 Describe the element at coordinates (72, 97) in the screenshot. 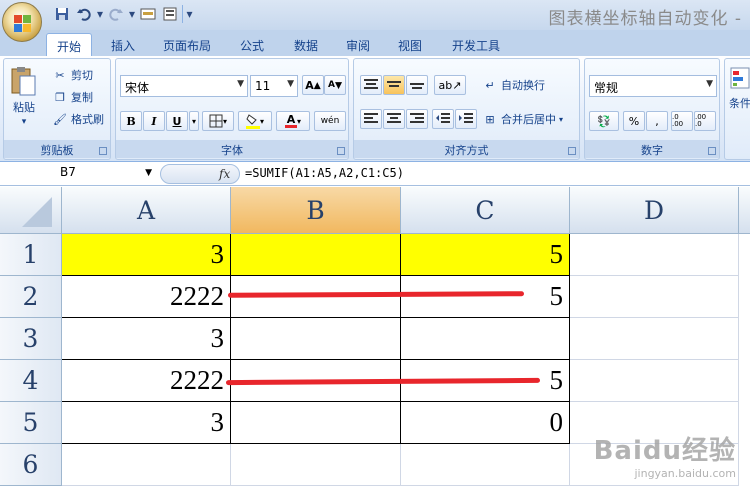

I see `copy-button: ❐ 复制` at that location.